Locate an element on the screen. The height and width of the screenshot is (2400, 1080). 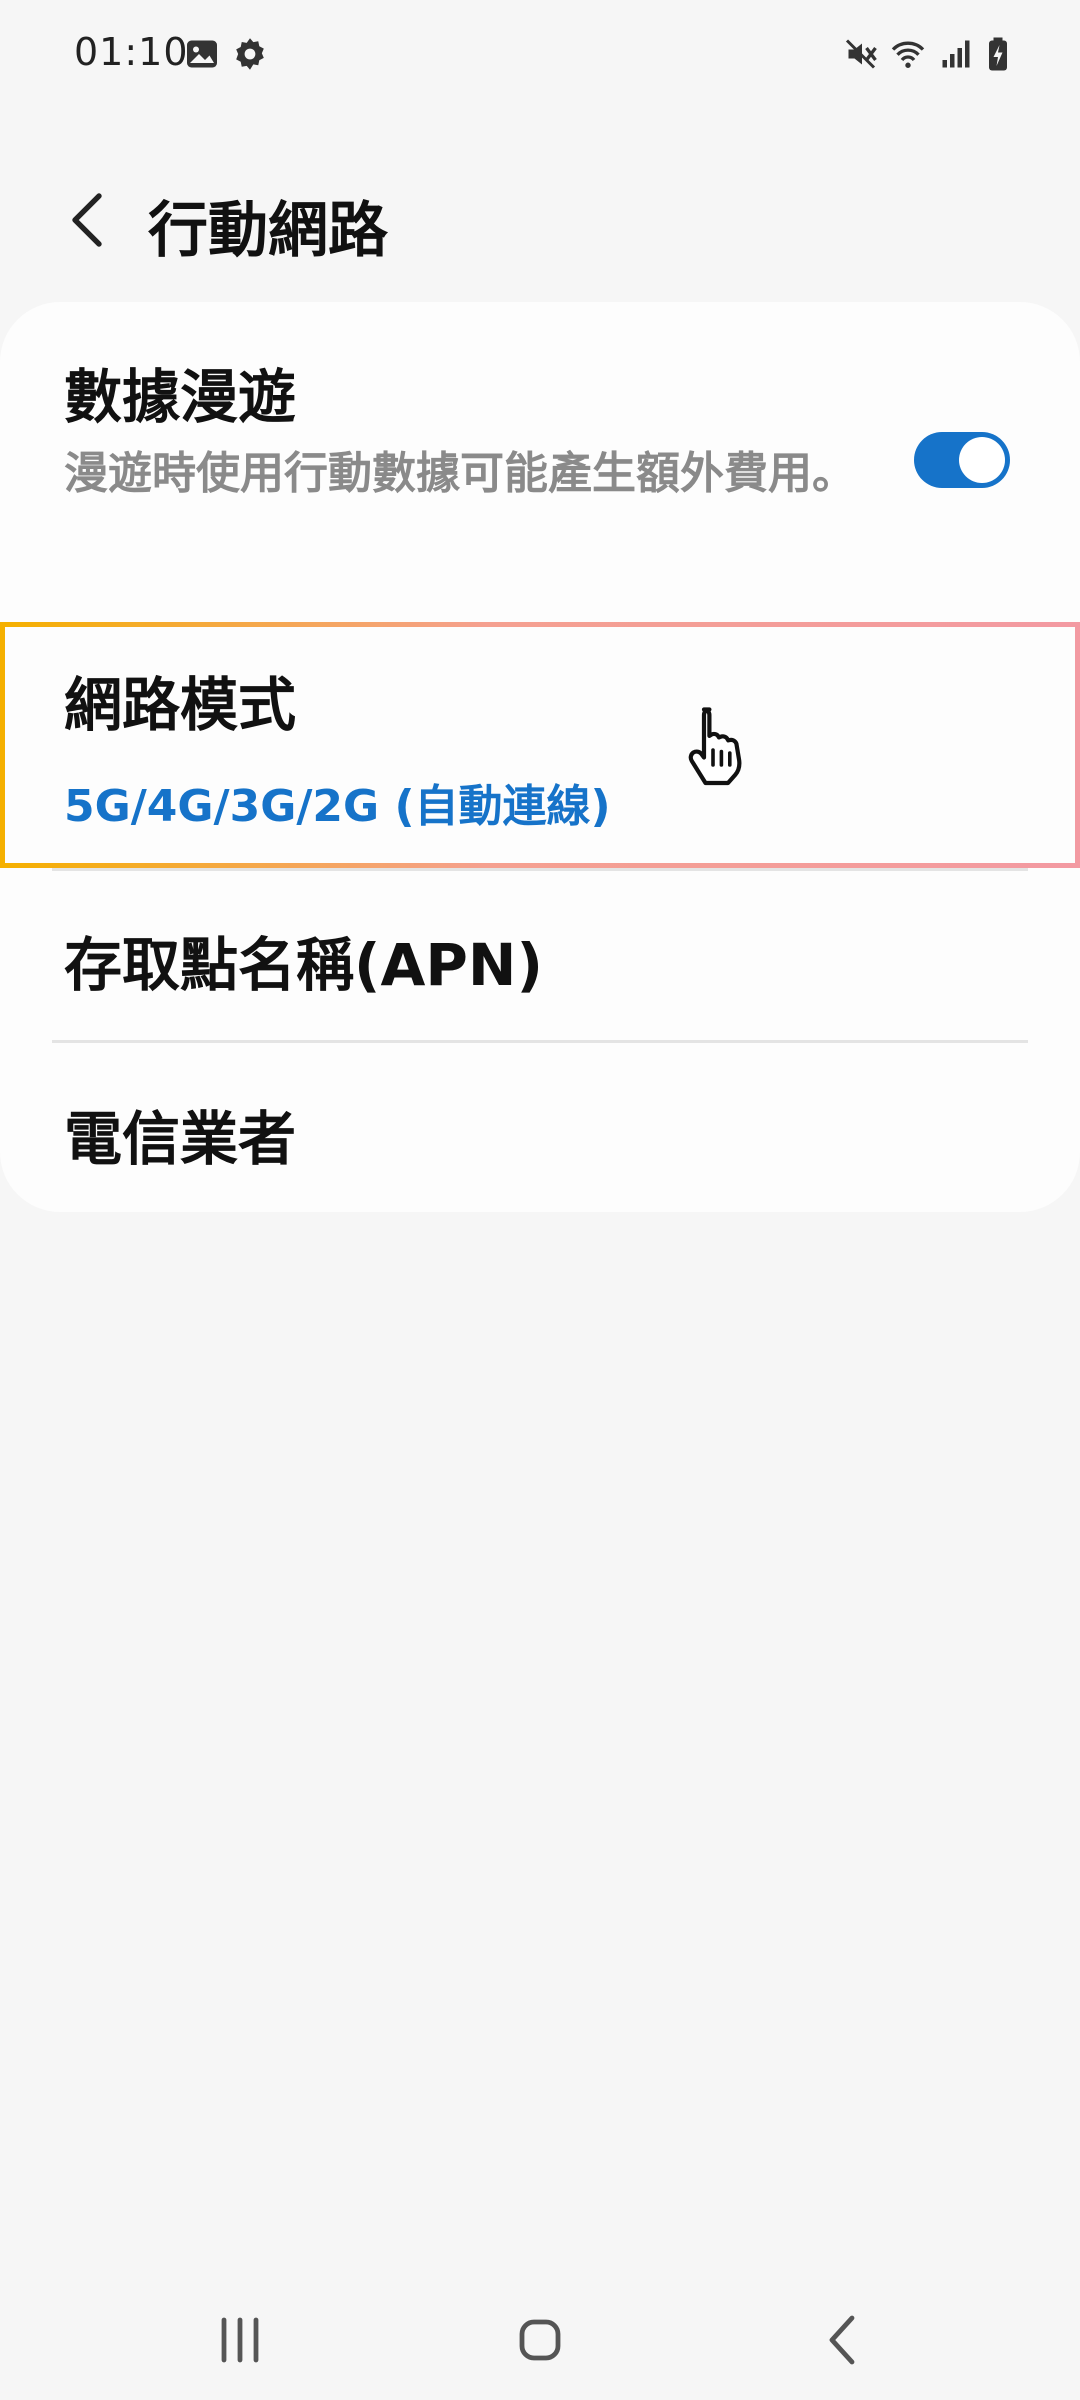
data-roaming-title: 數據漫遊 is located at coordinates (180, 397).